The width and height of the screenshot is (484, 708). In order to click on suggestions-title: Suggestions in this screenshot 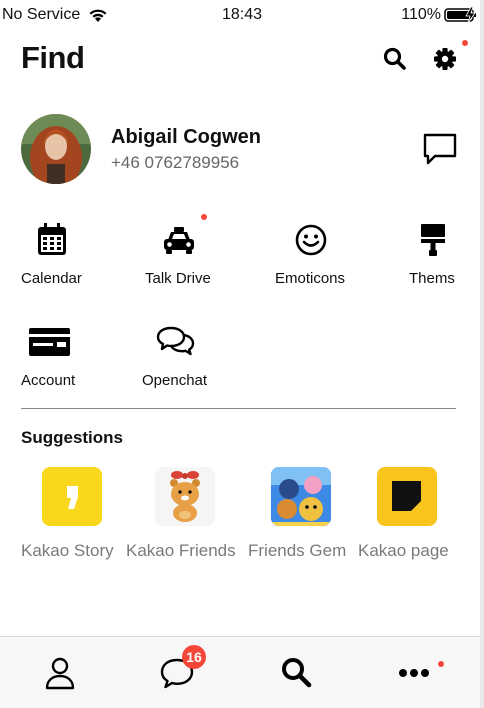, I will do `click(72, 437)`.